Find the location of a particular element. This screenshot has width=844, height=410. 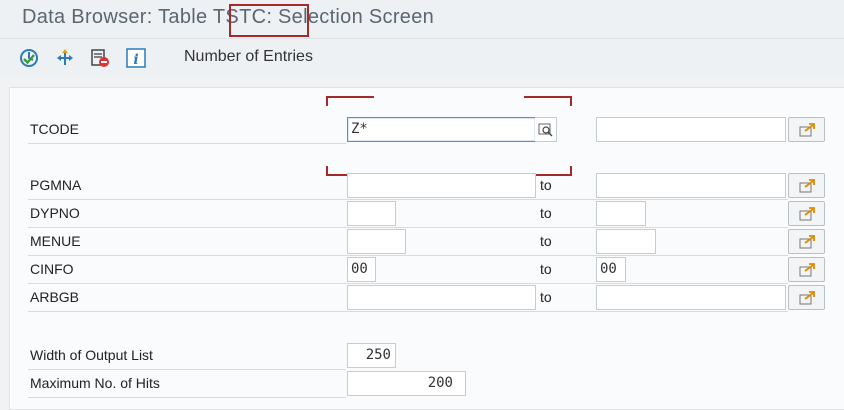

info-button: i is located at coordinates (136, 58).